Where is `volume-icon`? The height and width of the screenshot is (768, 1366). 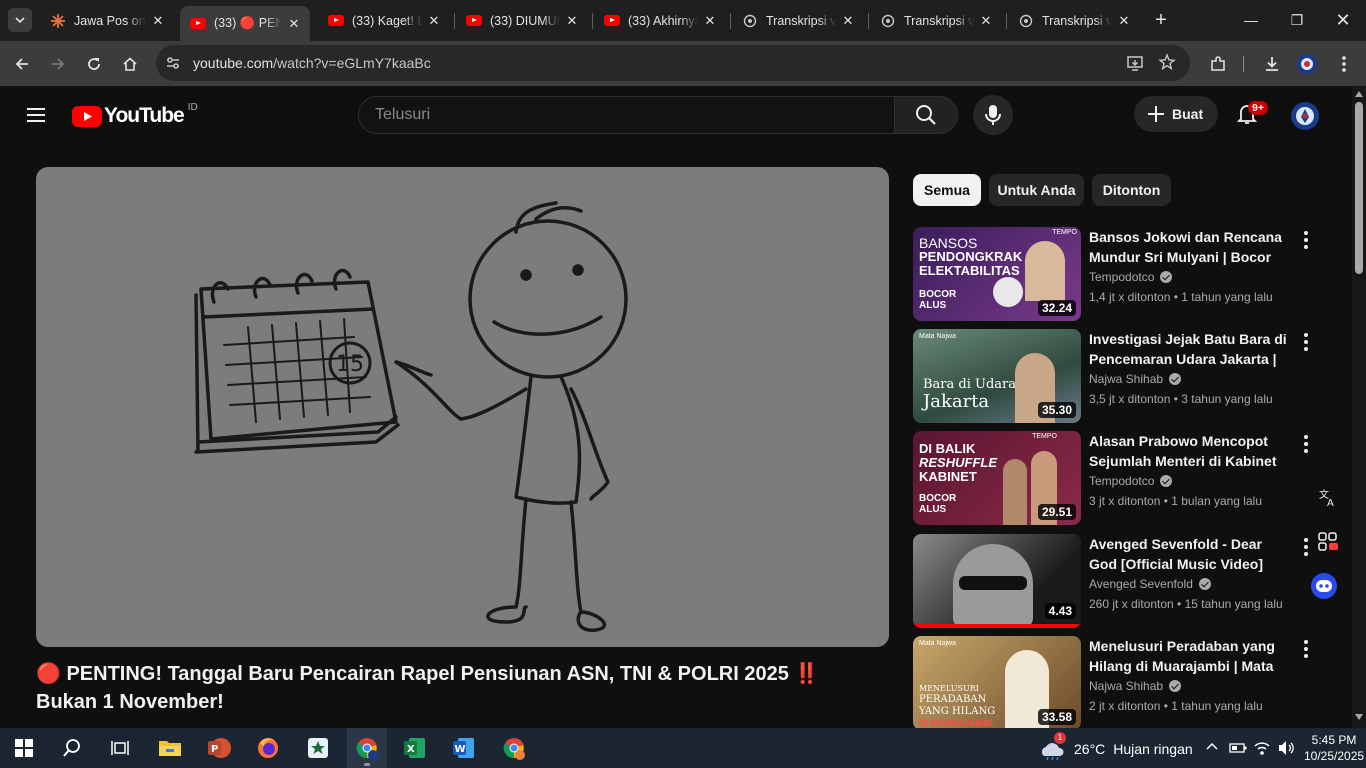
volume-icon is located at coordinates (1286, 750).